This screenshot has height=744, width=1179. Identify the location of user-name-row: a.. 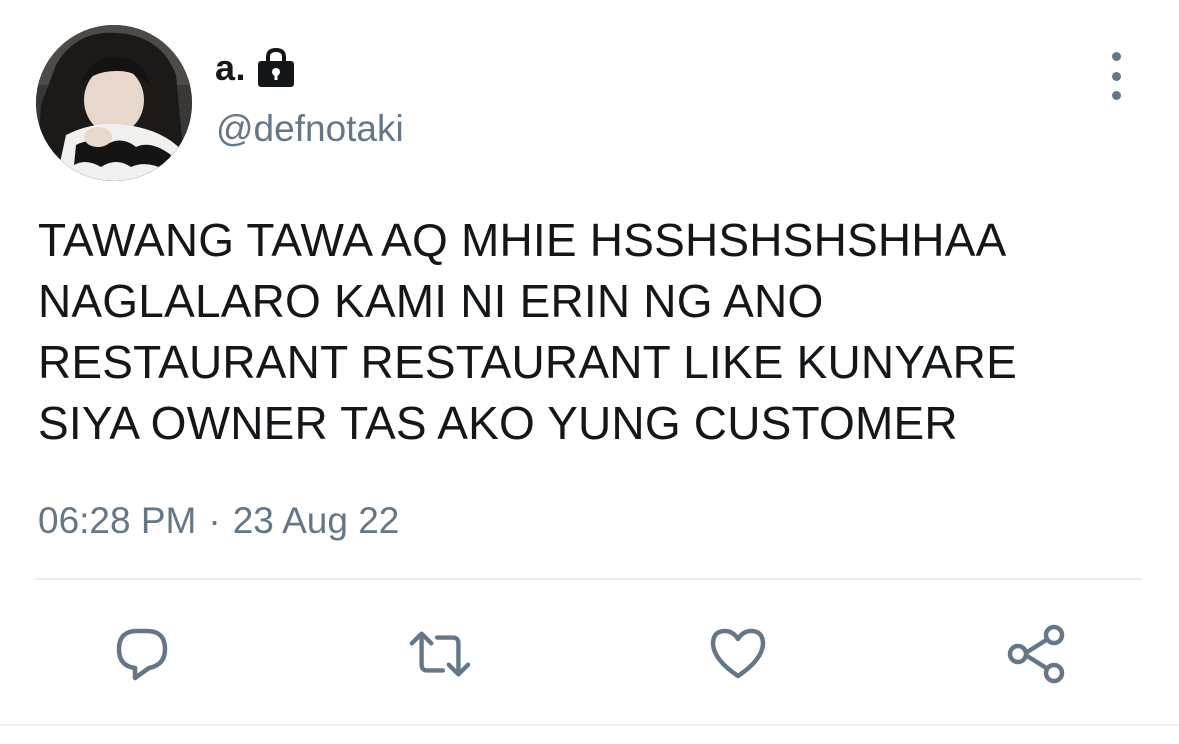
(255, 68).